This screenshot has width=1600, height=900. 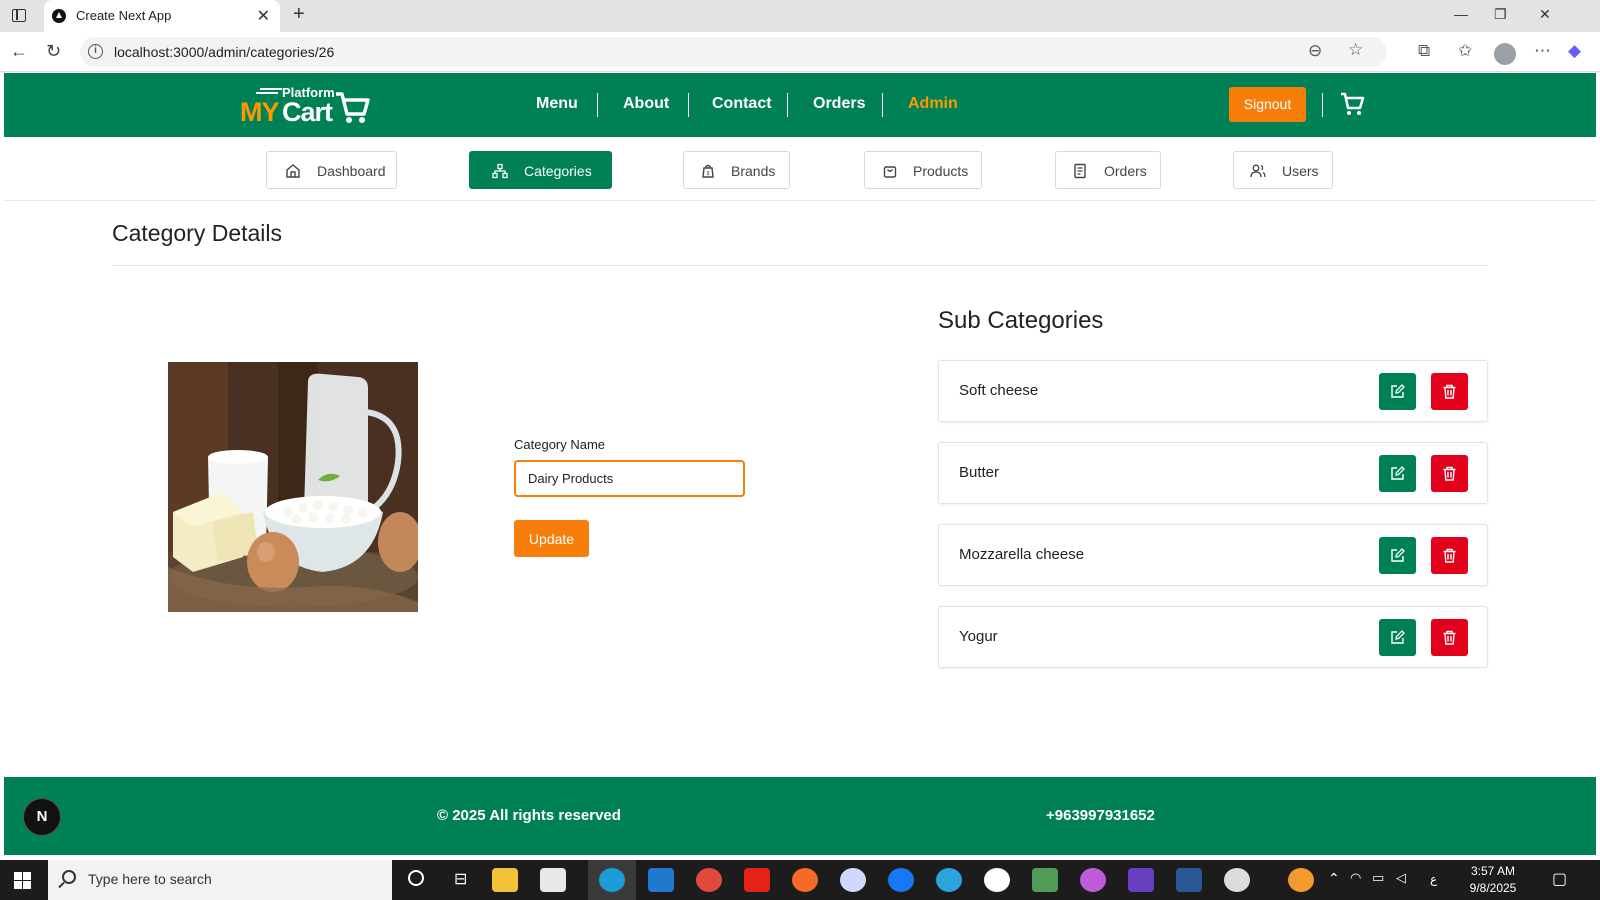 What do you see at coordinates (805, 880) in the screenshot?
I see `postman-icon` at bounding box center [805, 880].